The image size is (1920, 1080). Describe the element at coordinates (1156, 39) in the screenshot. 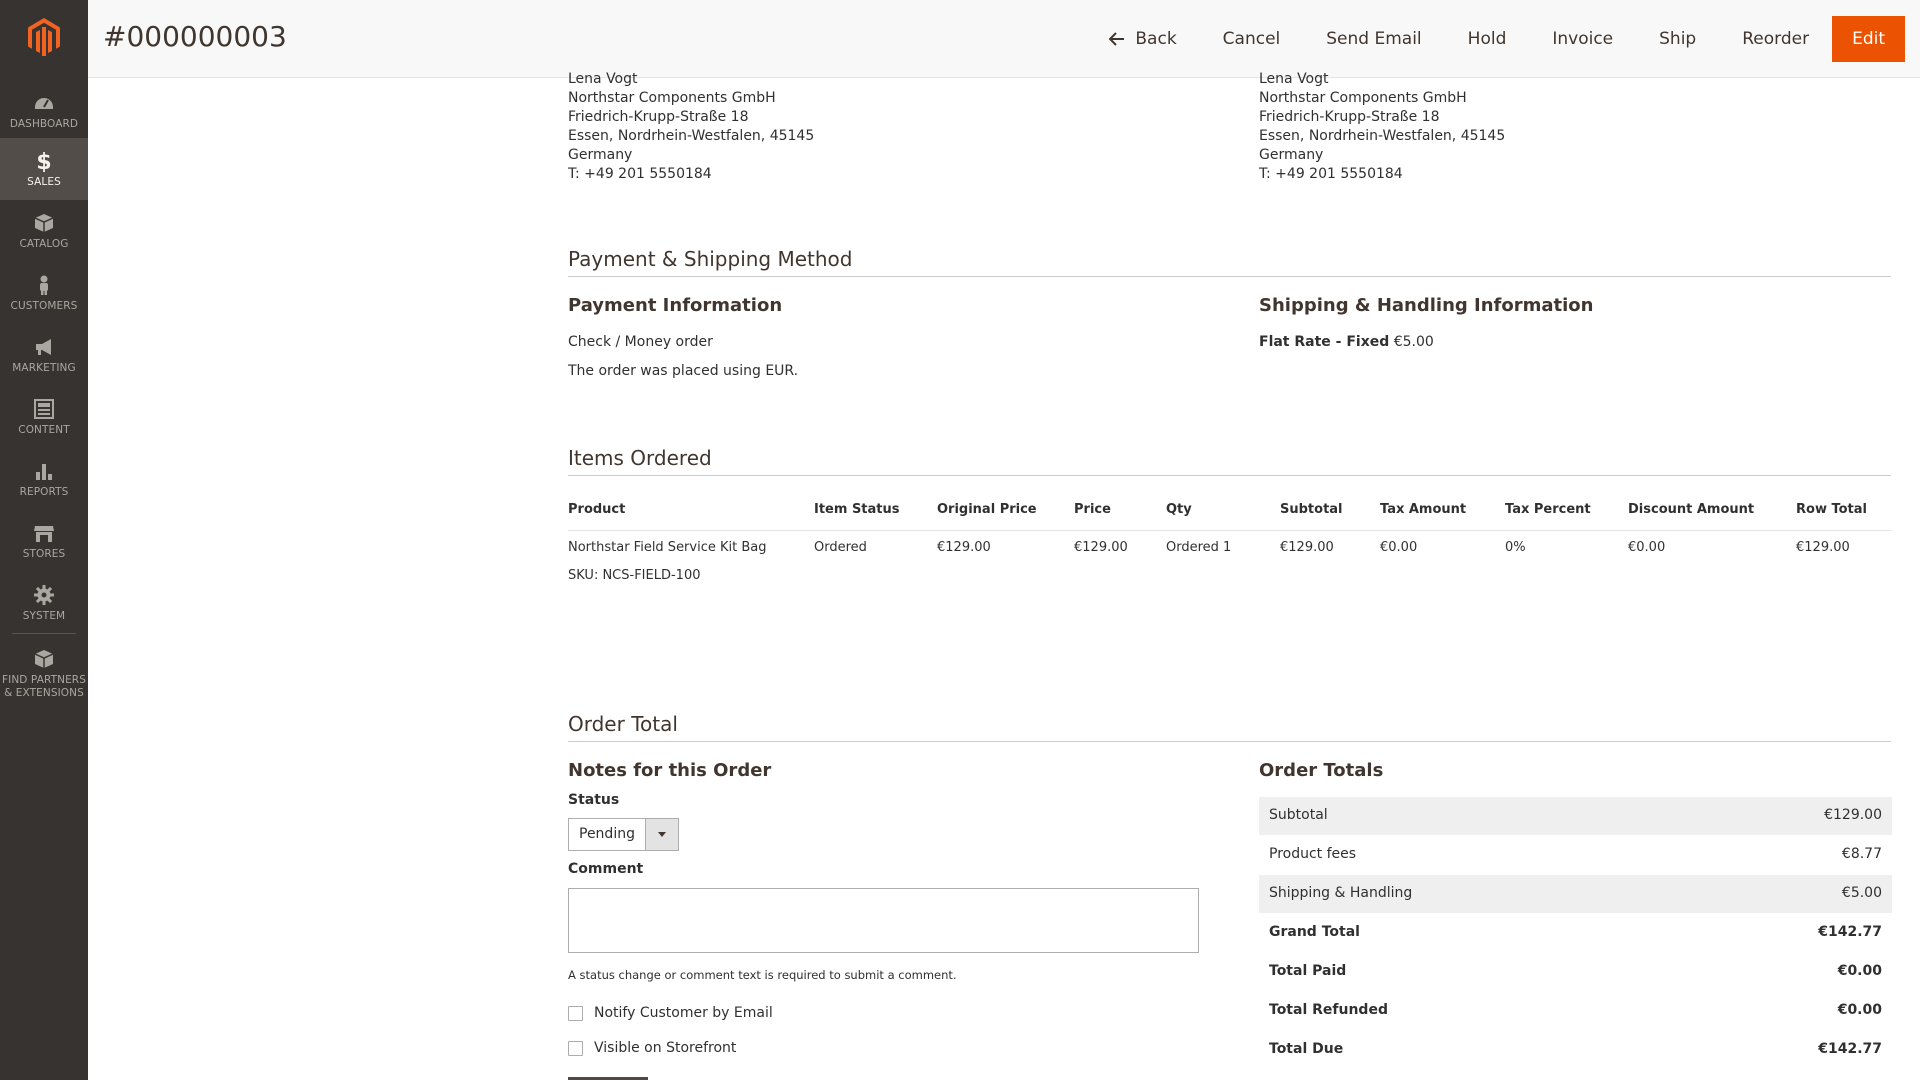

I see `back-button-label: Back` at that location.